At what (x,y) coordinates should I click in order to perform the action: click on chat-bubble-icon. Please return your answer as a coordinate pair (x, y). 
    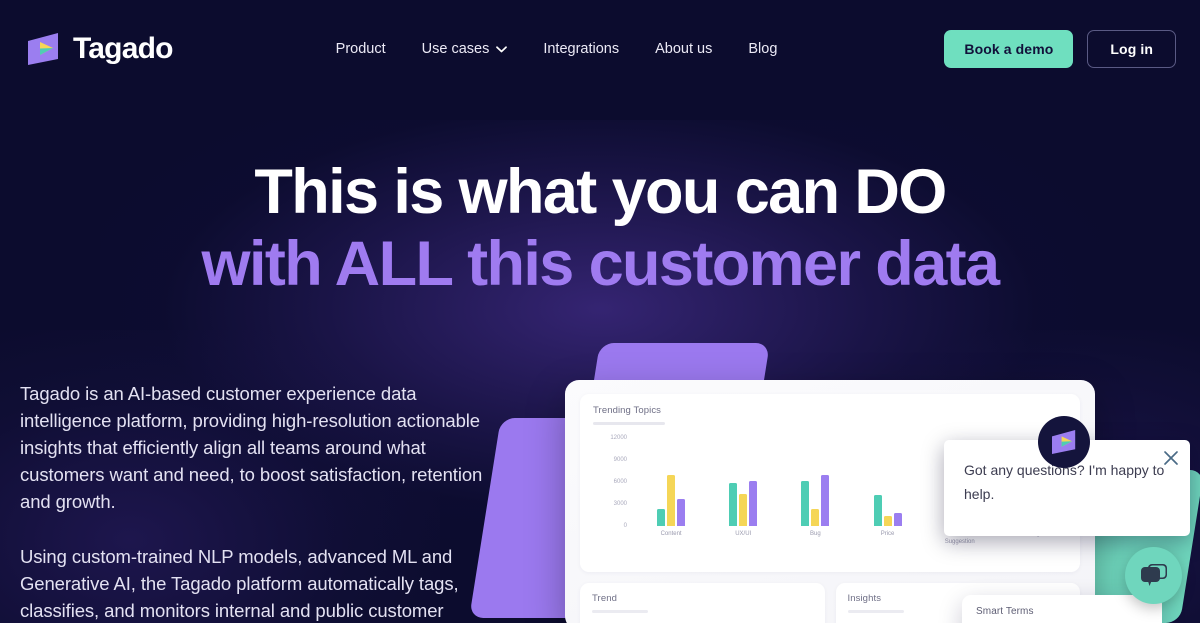
    Looking at the image, I should click on (1153, 575).